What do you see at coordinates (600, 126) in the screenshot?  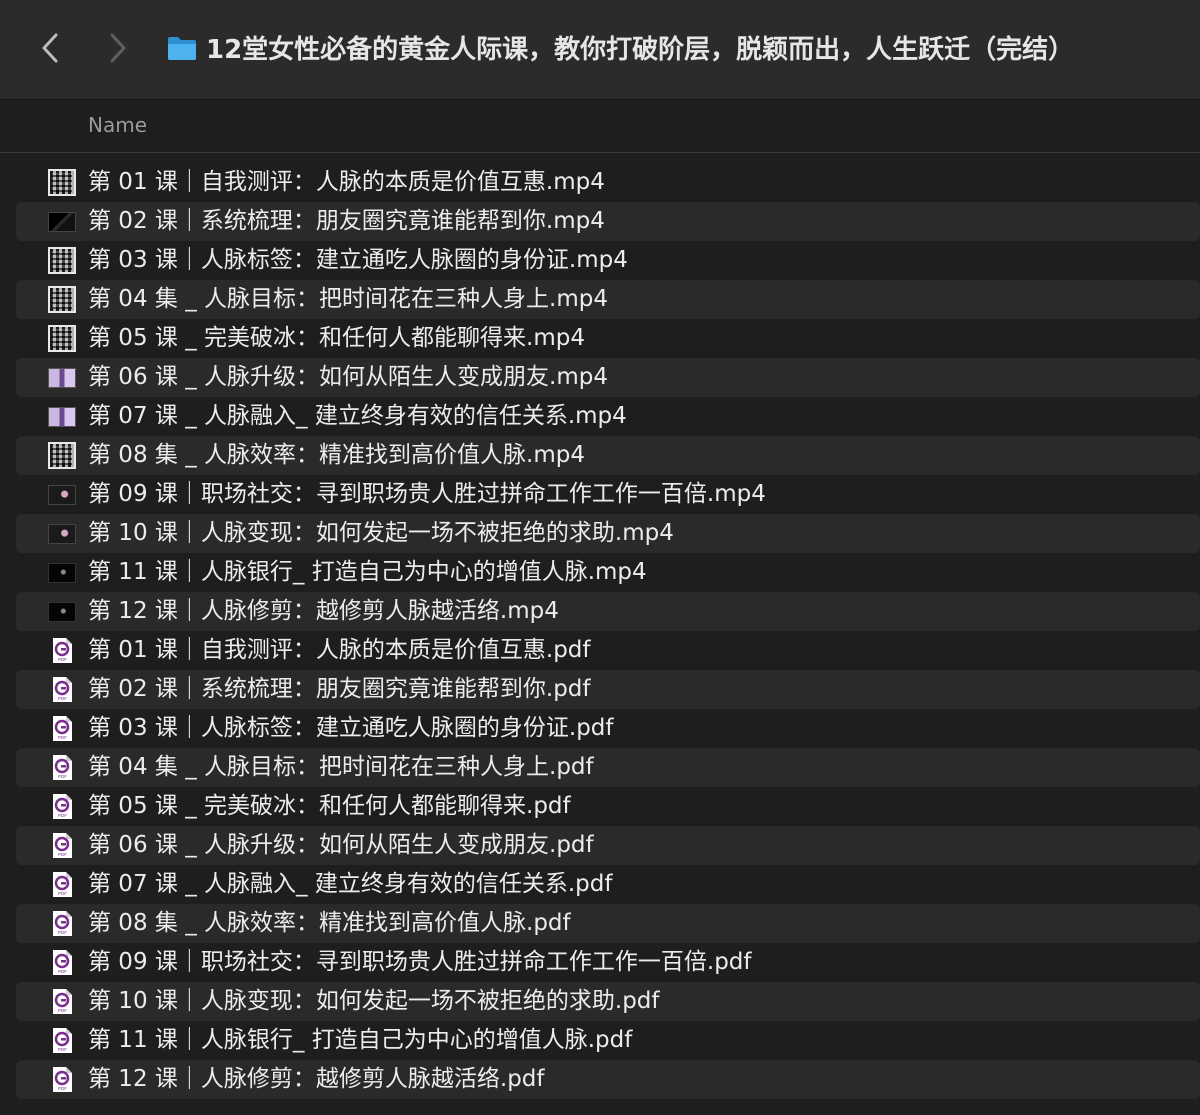 I see `column-header: Name` at bounding box center [600, 126].